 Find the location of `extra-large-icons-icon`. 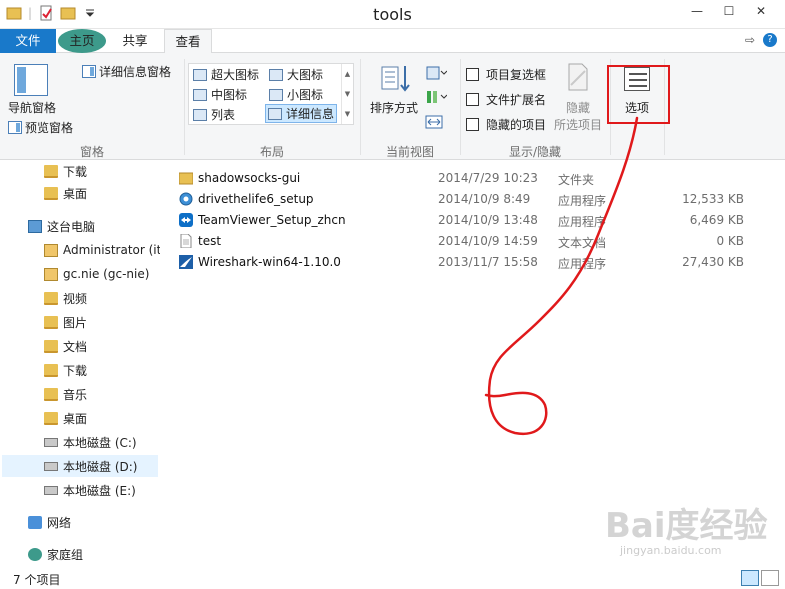

extra-large-icons-icon is located at coordinates (200, 74).